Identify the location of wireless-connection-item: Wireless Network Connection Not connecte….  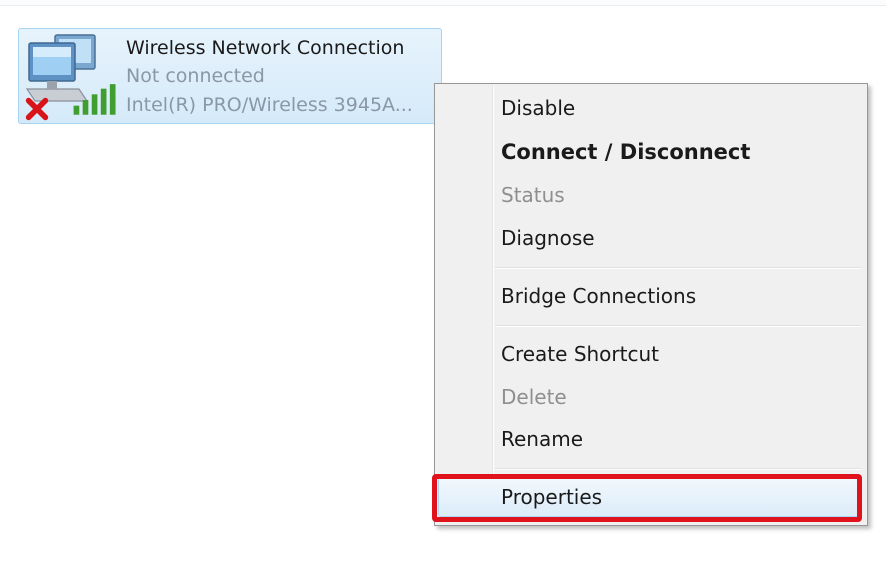
(230, 76).